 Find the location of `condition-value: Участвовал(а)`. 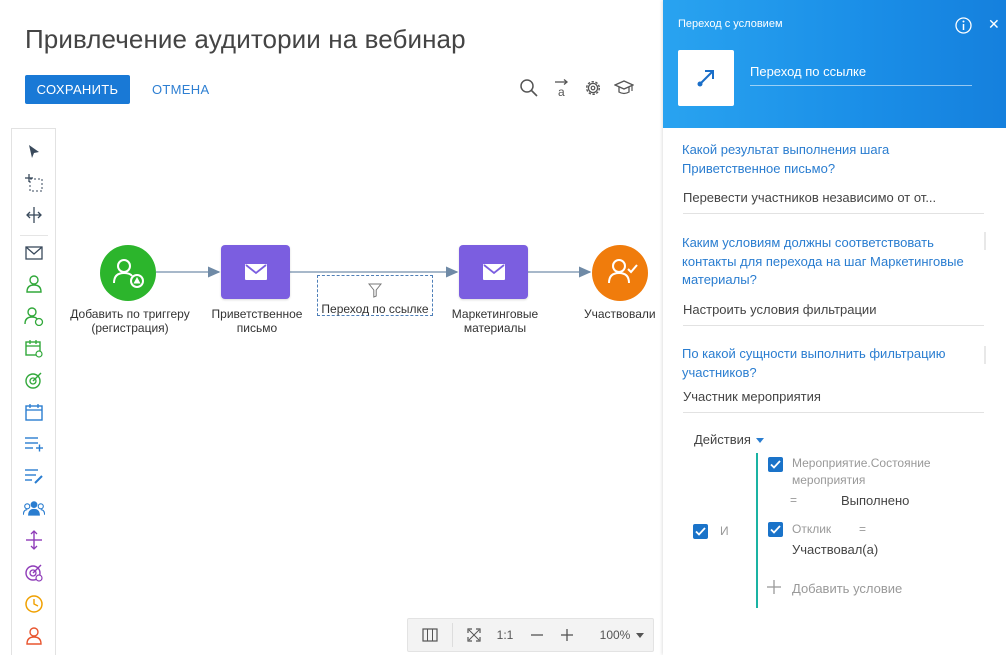

condition-value: Участвовал(а) is located at coordinates (835, 549).